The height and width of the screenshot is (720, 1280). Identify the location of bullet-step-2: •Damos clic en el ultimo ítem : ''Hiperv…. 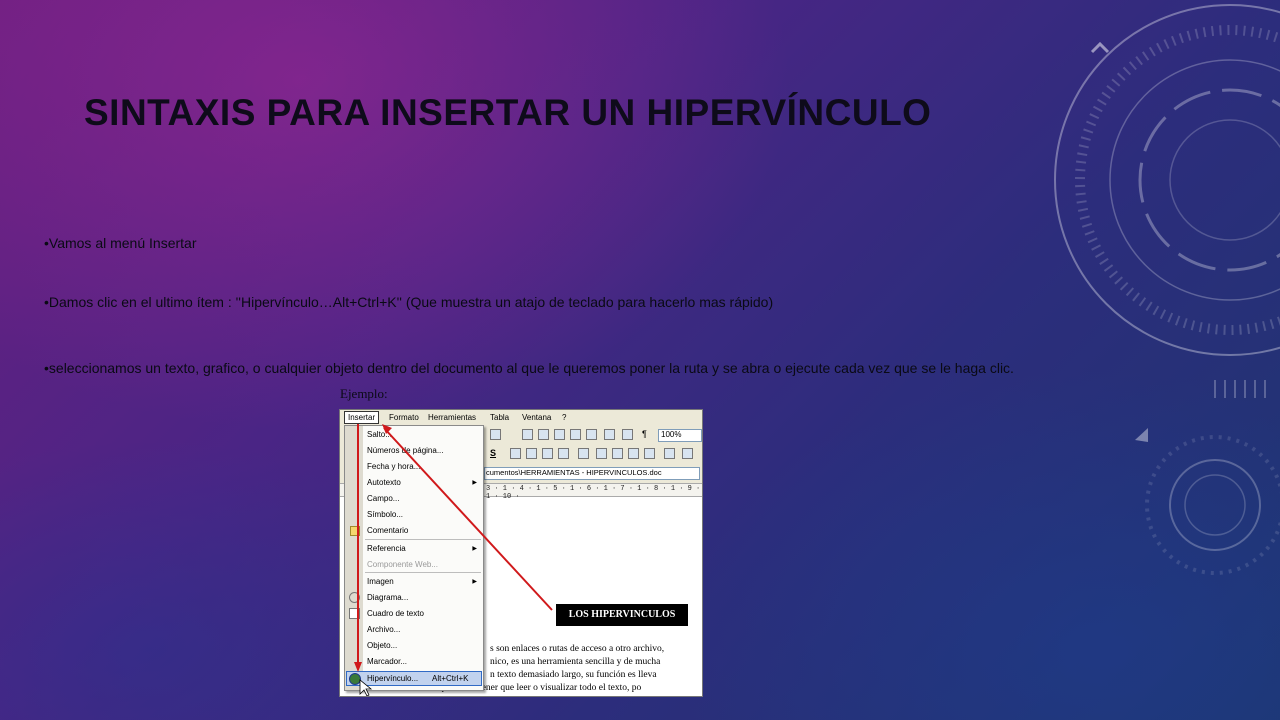
(409, 302).